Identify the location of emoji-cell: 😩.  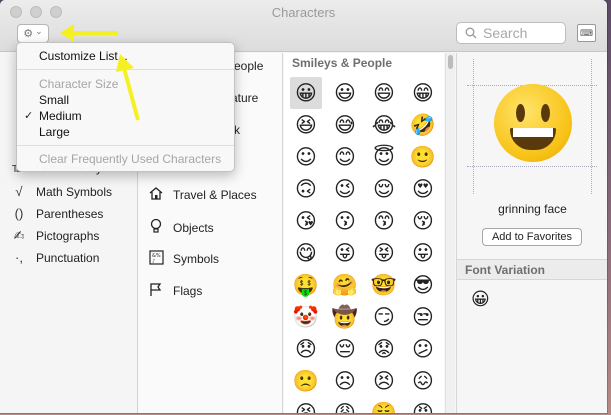
(345, 405).